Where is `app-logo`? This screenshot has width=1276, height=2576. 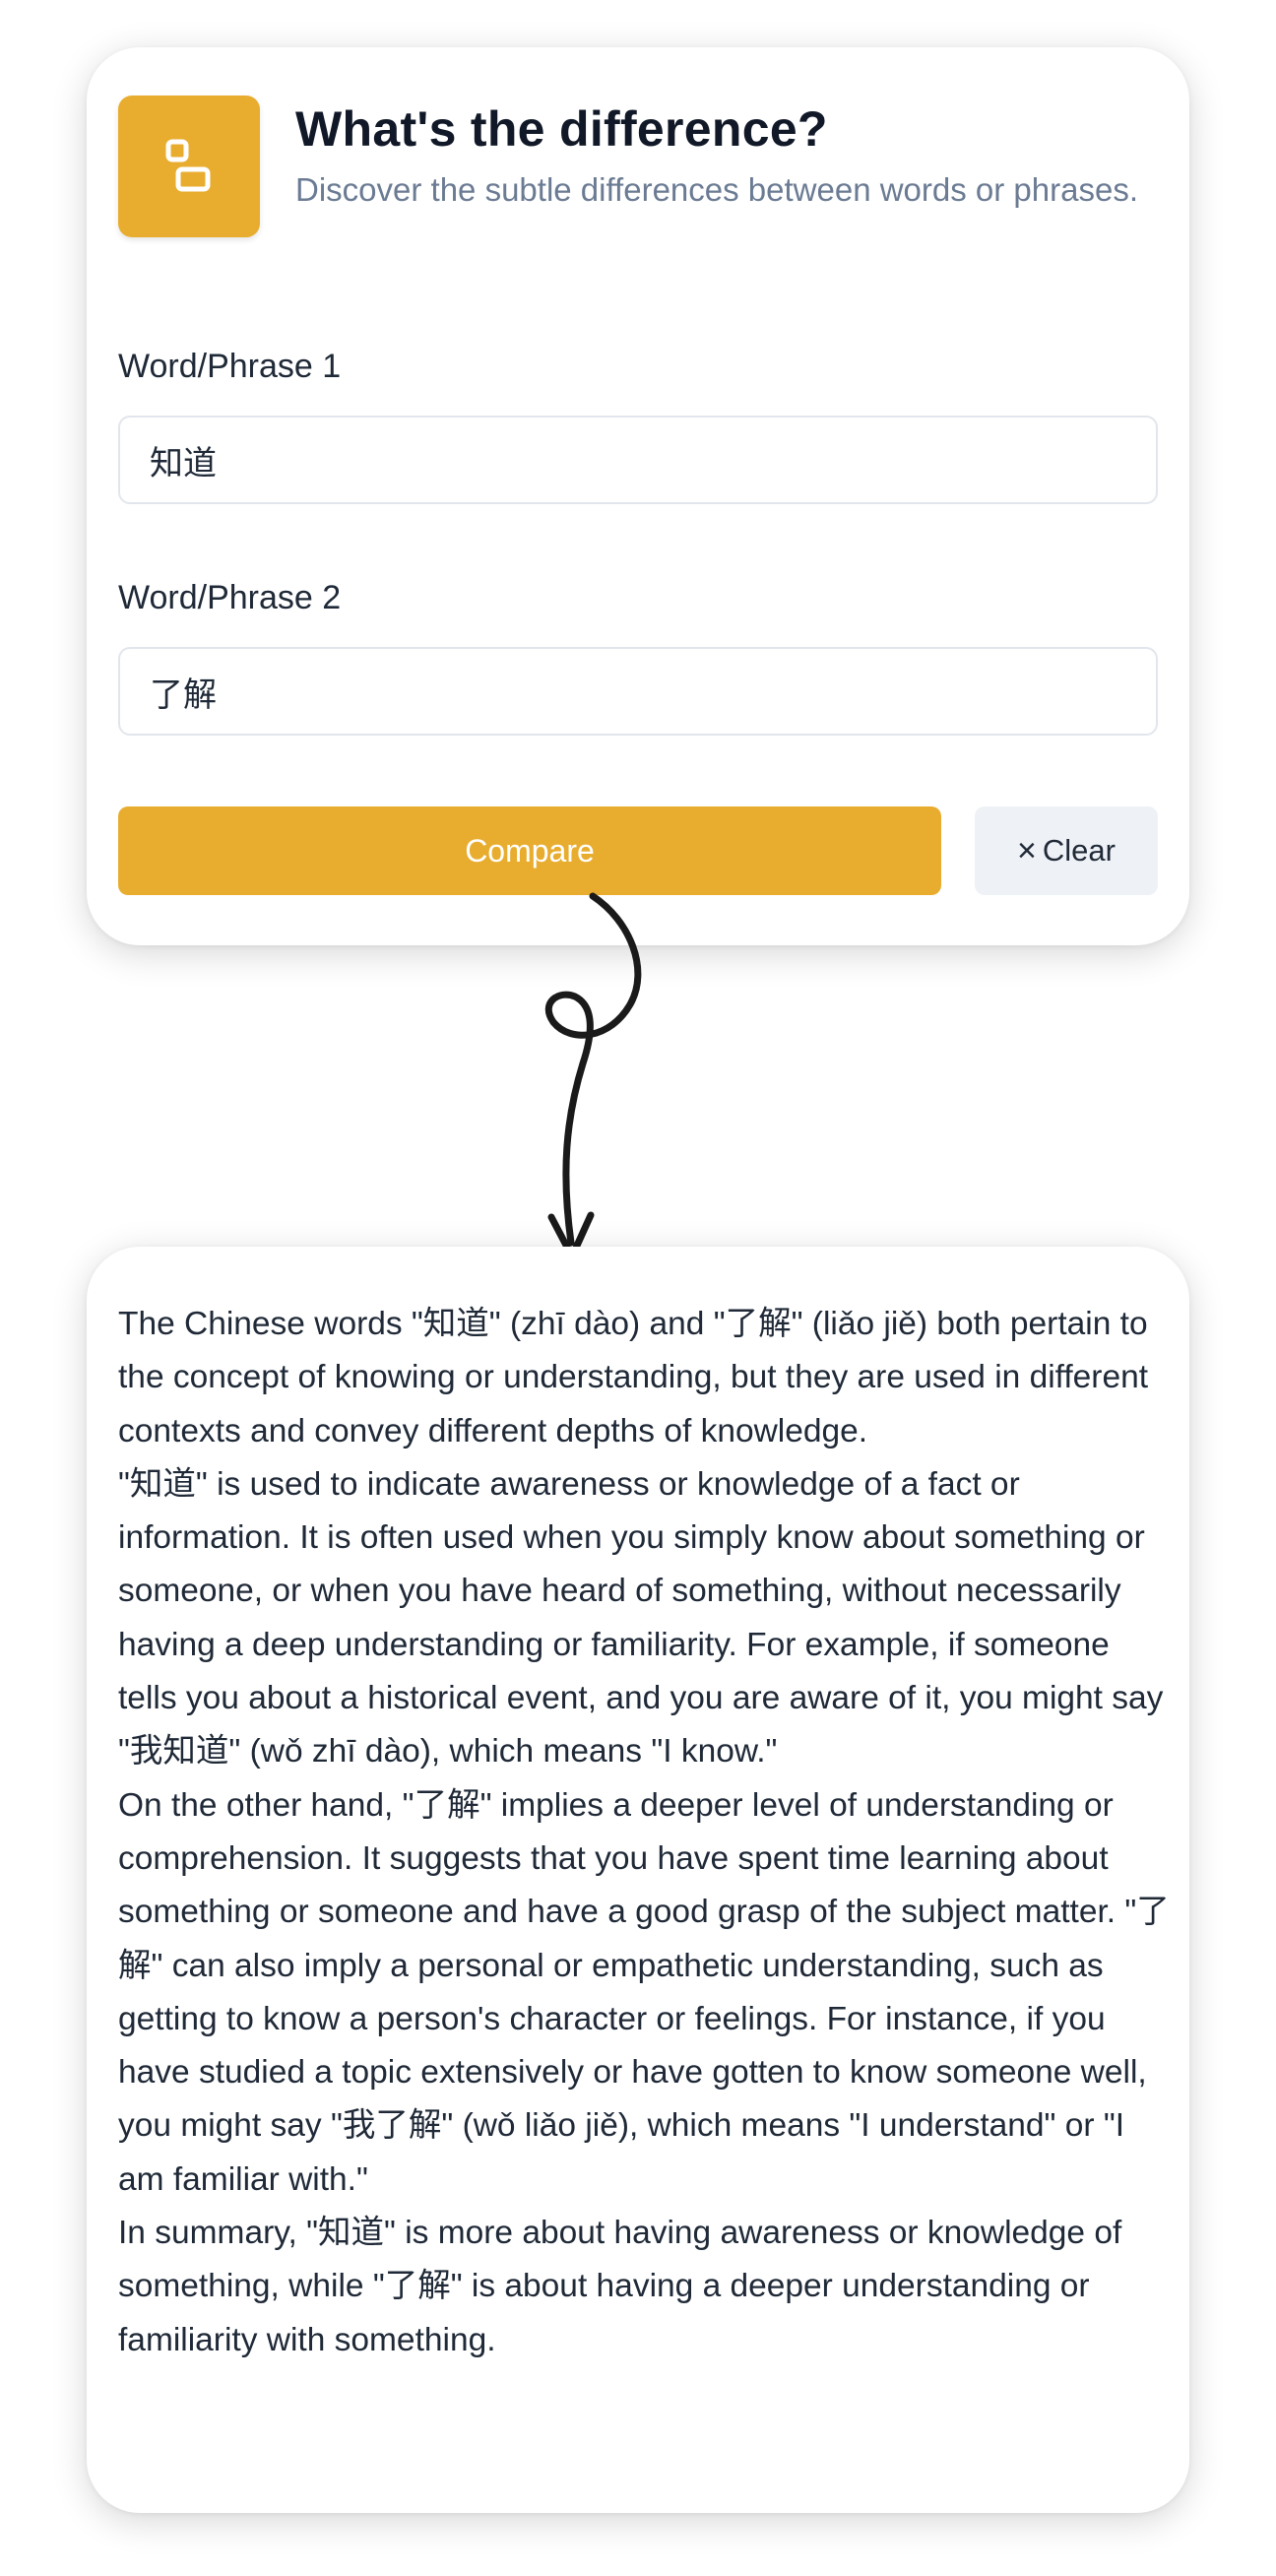 app-logo is located at coordinates (189, 166).